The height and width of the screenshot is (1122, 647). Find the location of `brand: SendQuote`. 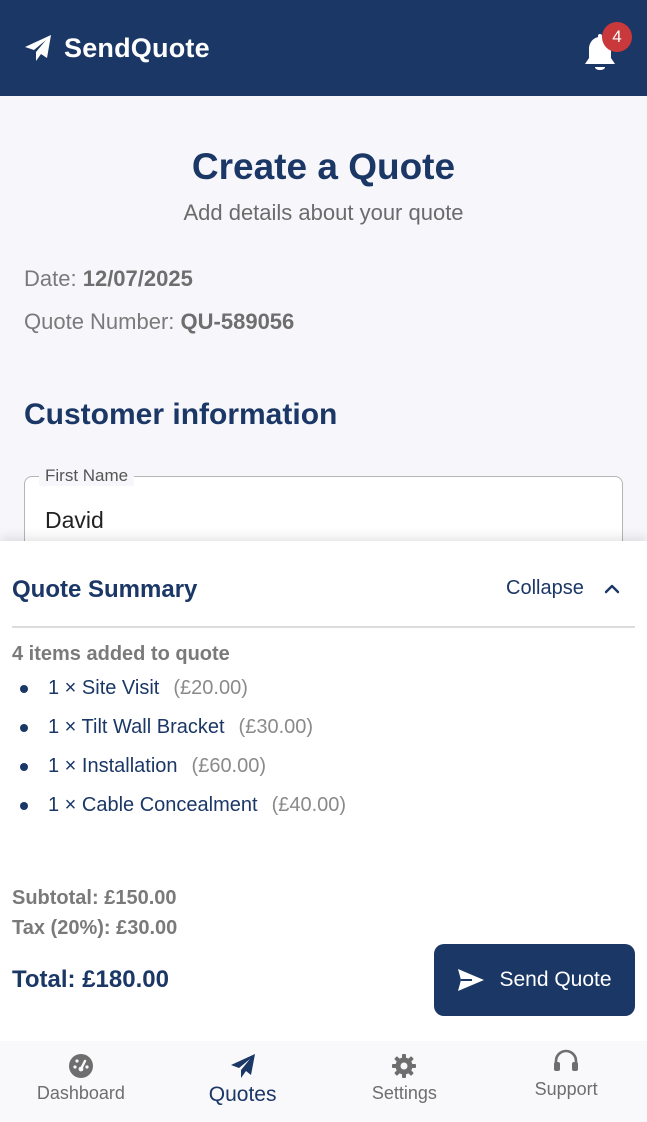

brand: SendQuote is located at coordinates (117, 48).